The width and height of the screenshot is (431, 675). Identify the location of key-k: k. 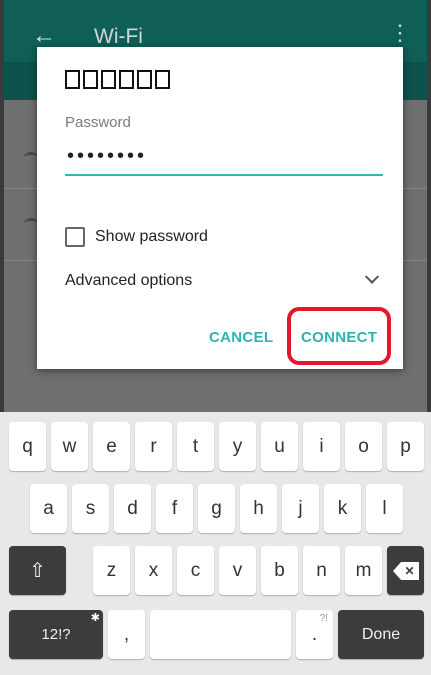
(342, 508).